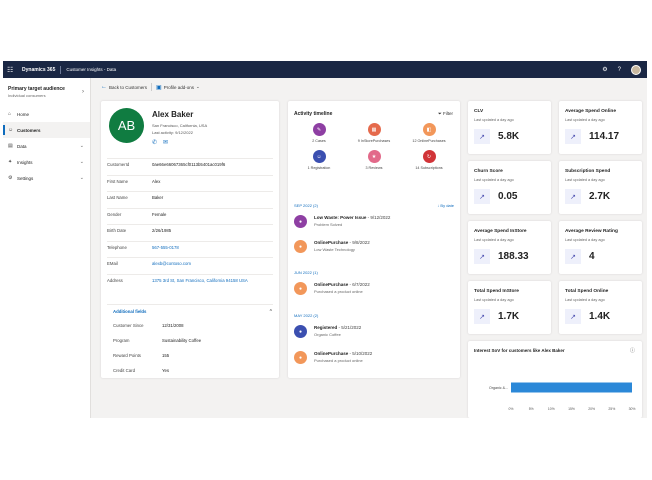  What do you see at coordinates (479, 111) in the screenshot?
I see `kpi-title: CLV` at bounding box center [479, 111].